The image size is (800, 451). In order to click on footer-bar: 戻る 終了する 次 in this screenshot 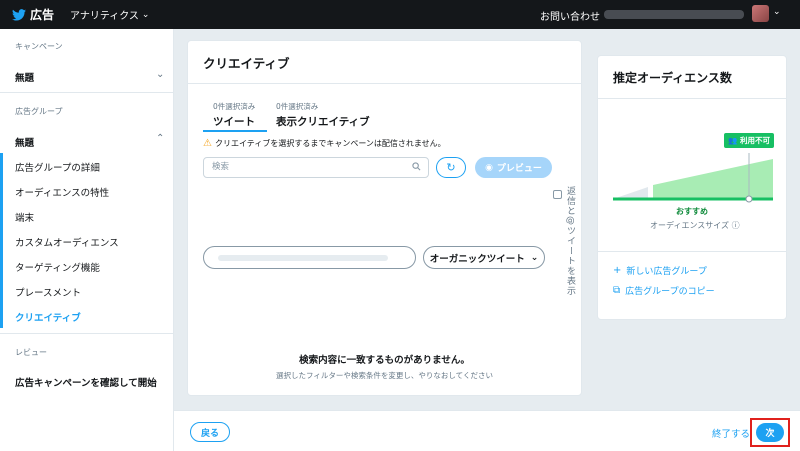, I will do `click(487, 430)`.